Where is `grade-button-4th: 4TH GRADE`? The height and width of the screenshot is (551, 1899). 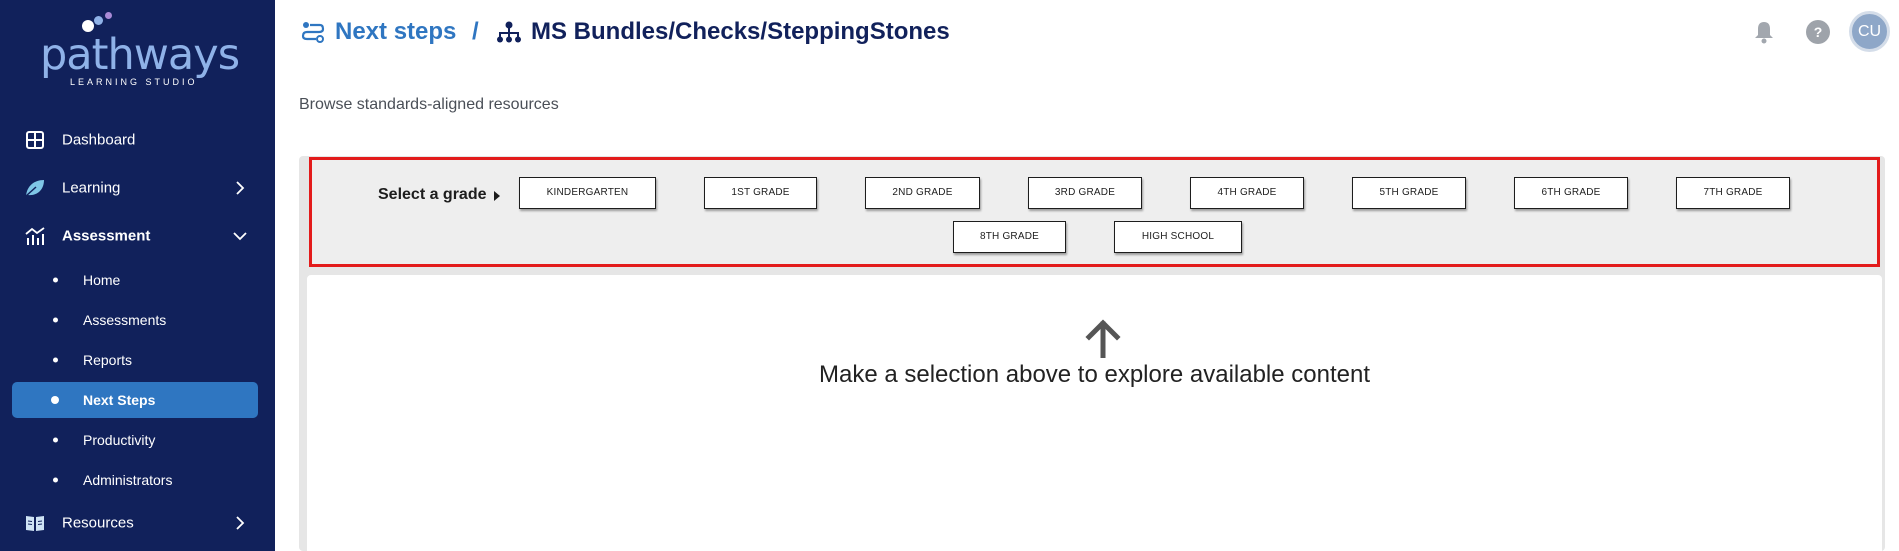 grade-button-4th: 4TH GRADE is located at coordinates (1247, 193).